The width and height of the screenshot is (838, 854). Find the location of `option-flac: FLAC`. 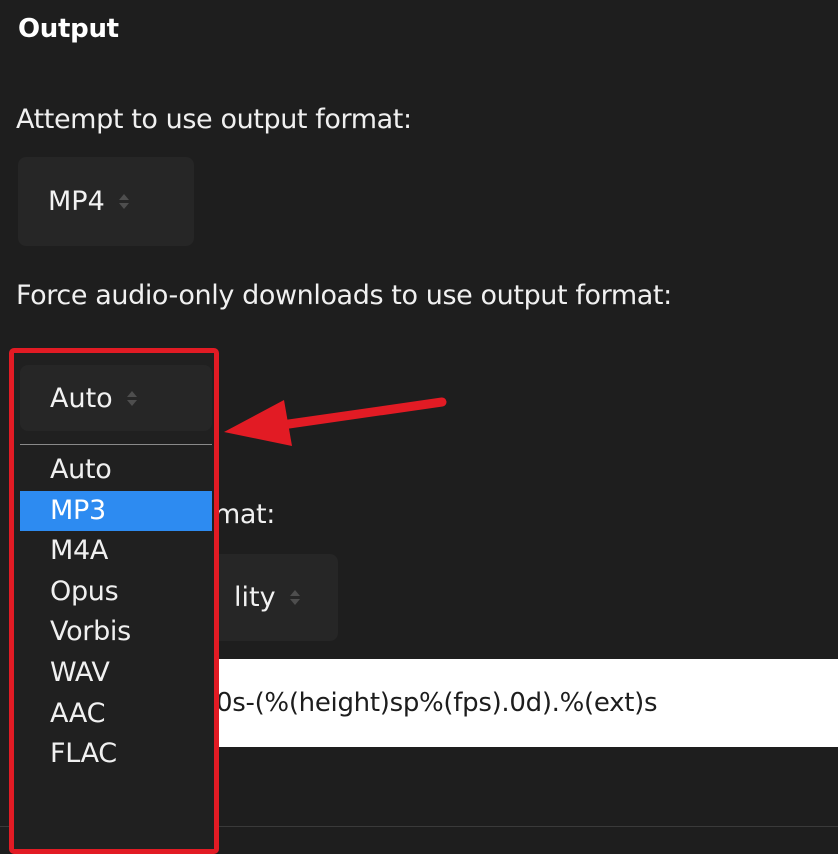

option-flac: FLAC is located at coordinates (116, 754).